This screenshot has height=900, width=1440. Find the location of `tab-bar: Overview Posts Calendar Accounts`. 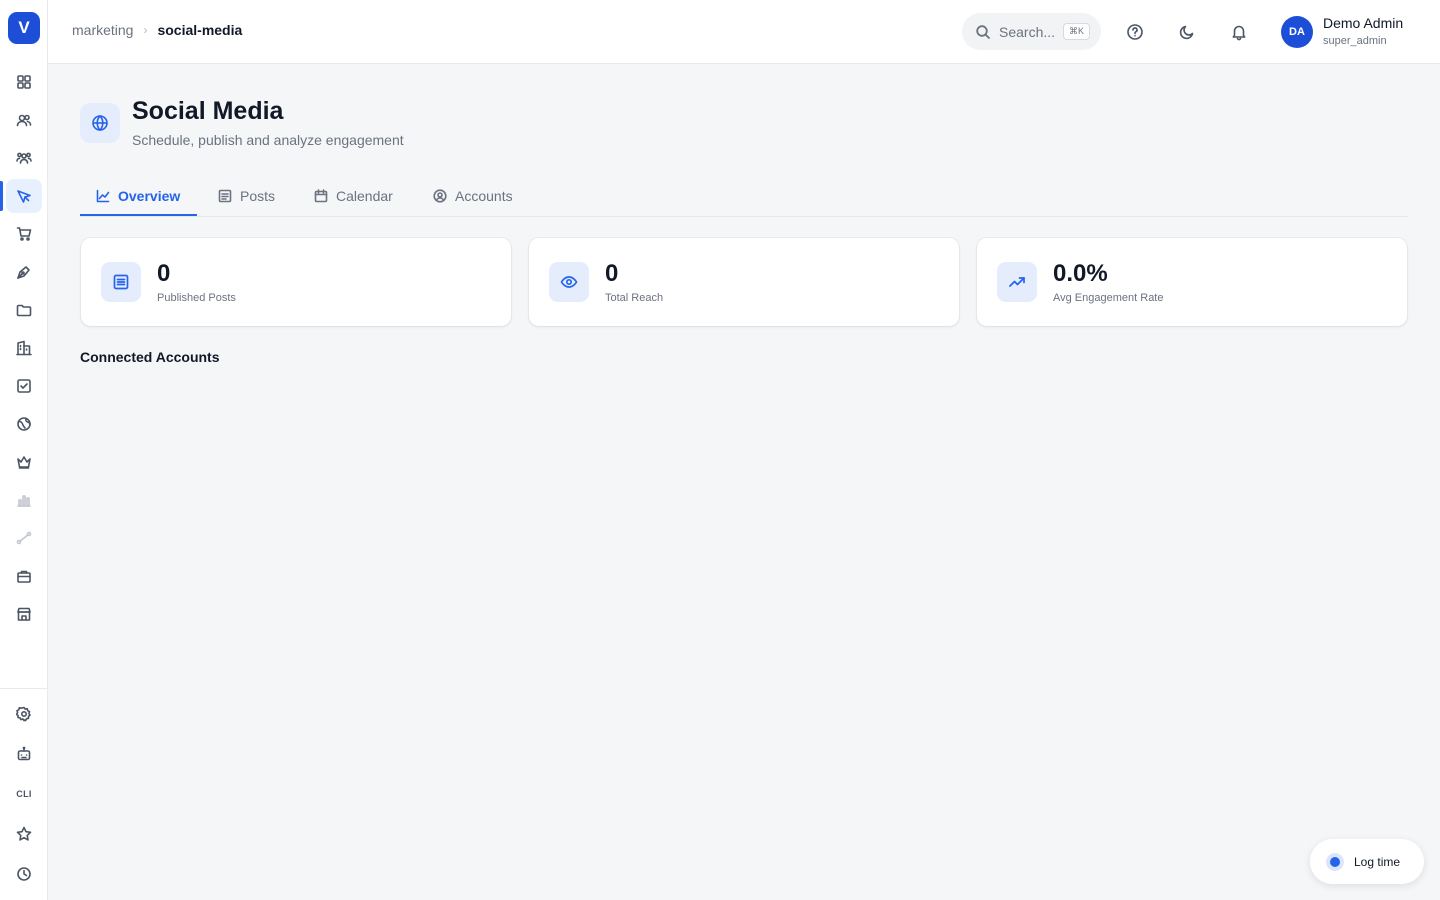

tab-bar: Overview Posts Calendar Accounts is located at coordinates (744, 196).